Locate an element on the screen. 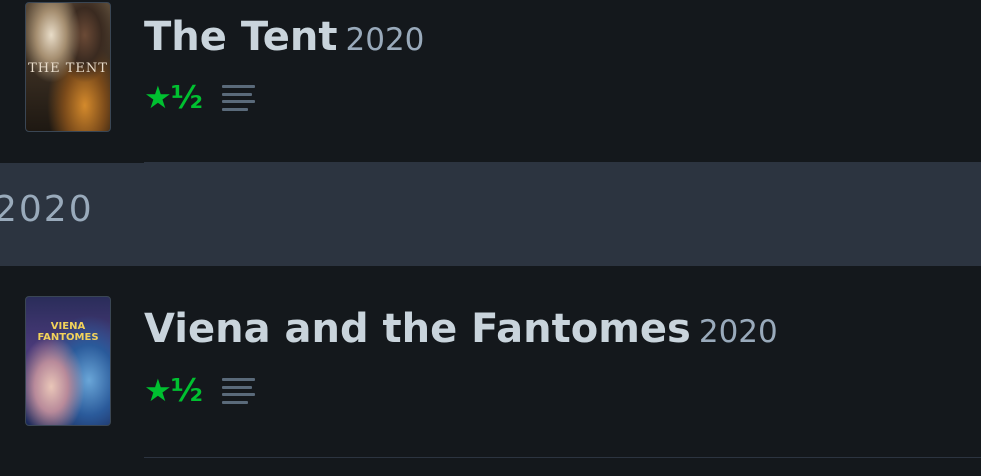  film-poster: THE TENT is located at coordinates (68, 67).